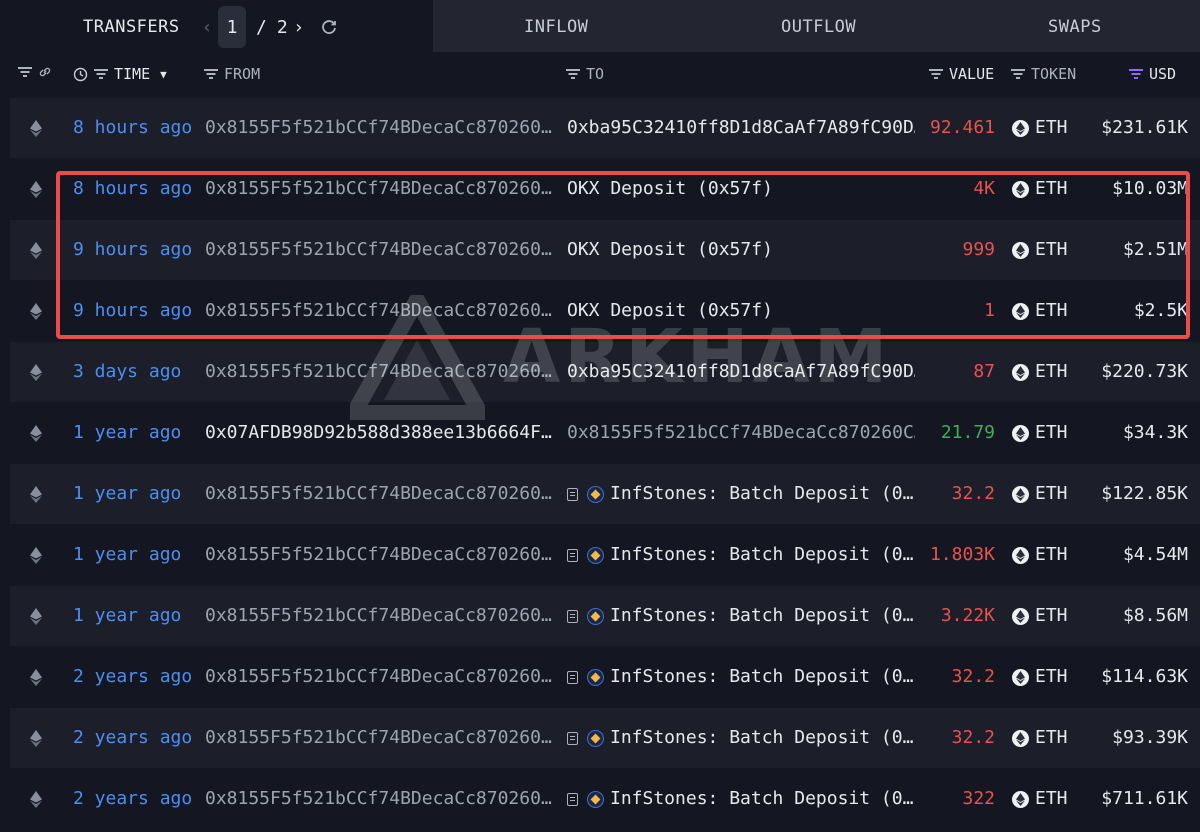  Describe the element at coordinates (127, 372) in the screenshot. I see `time-link: 3 days ago` at that location.